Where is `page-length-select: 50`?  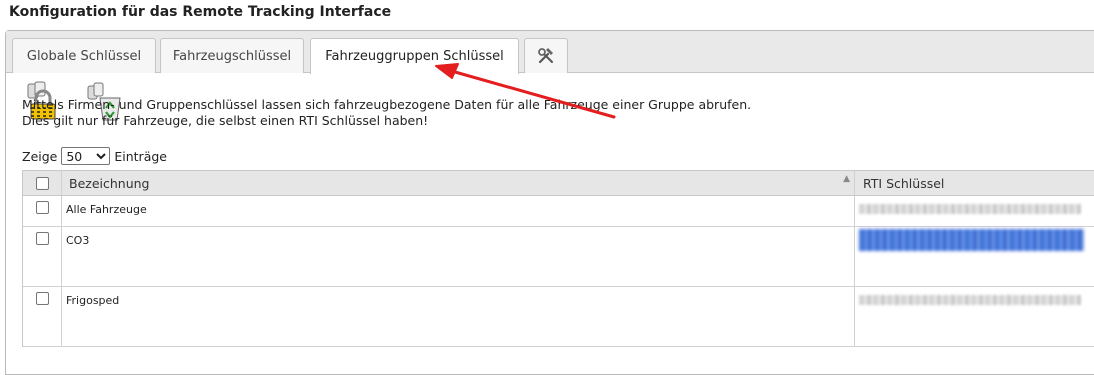
page-length-select: 50 is located at coordinates (86, 156).